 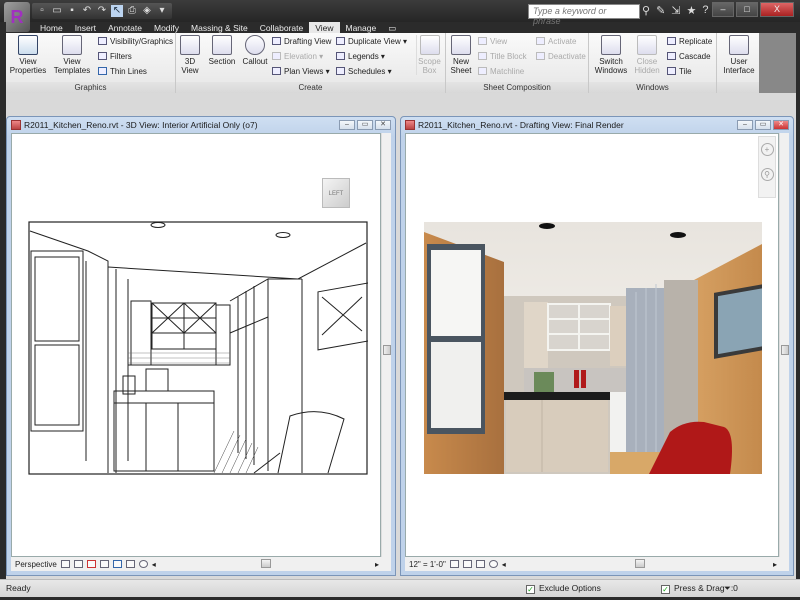 I want to click on status-text: Ready, so click(x=18, y=588).